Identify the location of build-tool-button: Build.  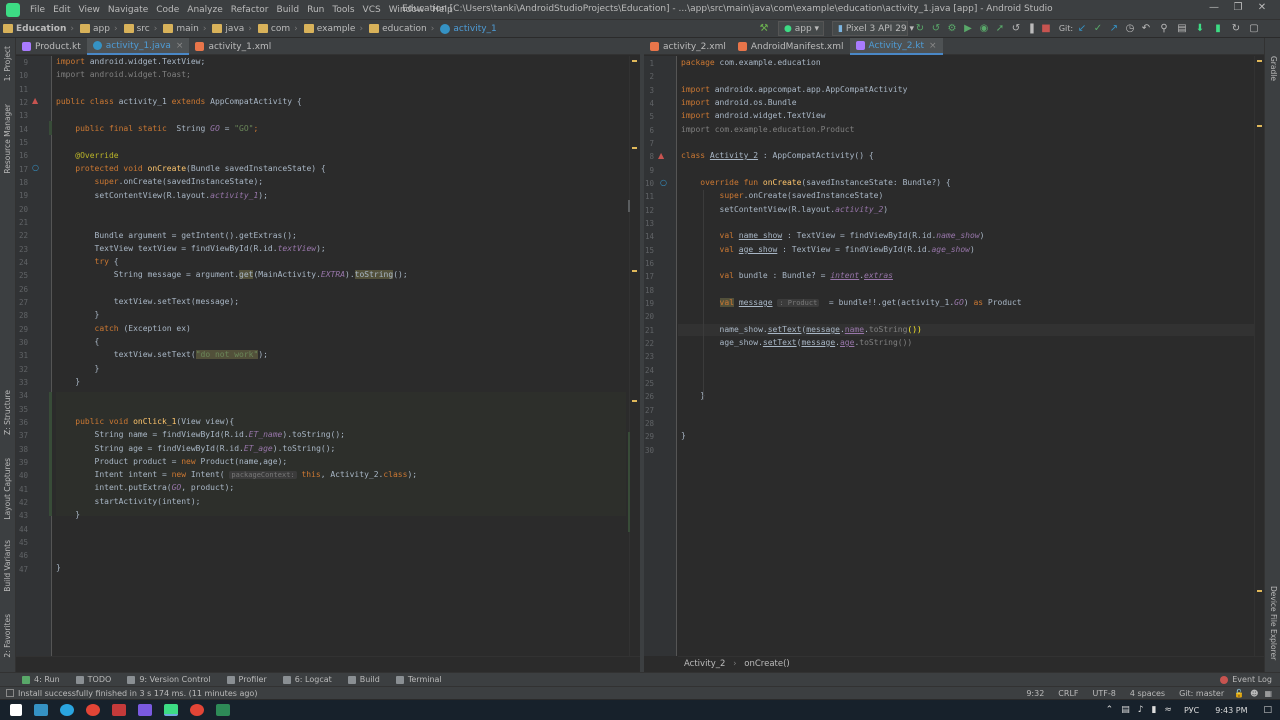
(364, 679).